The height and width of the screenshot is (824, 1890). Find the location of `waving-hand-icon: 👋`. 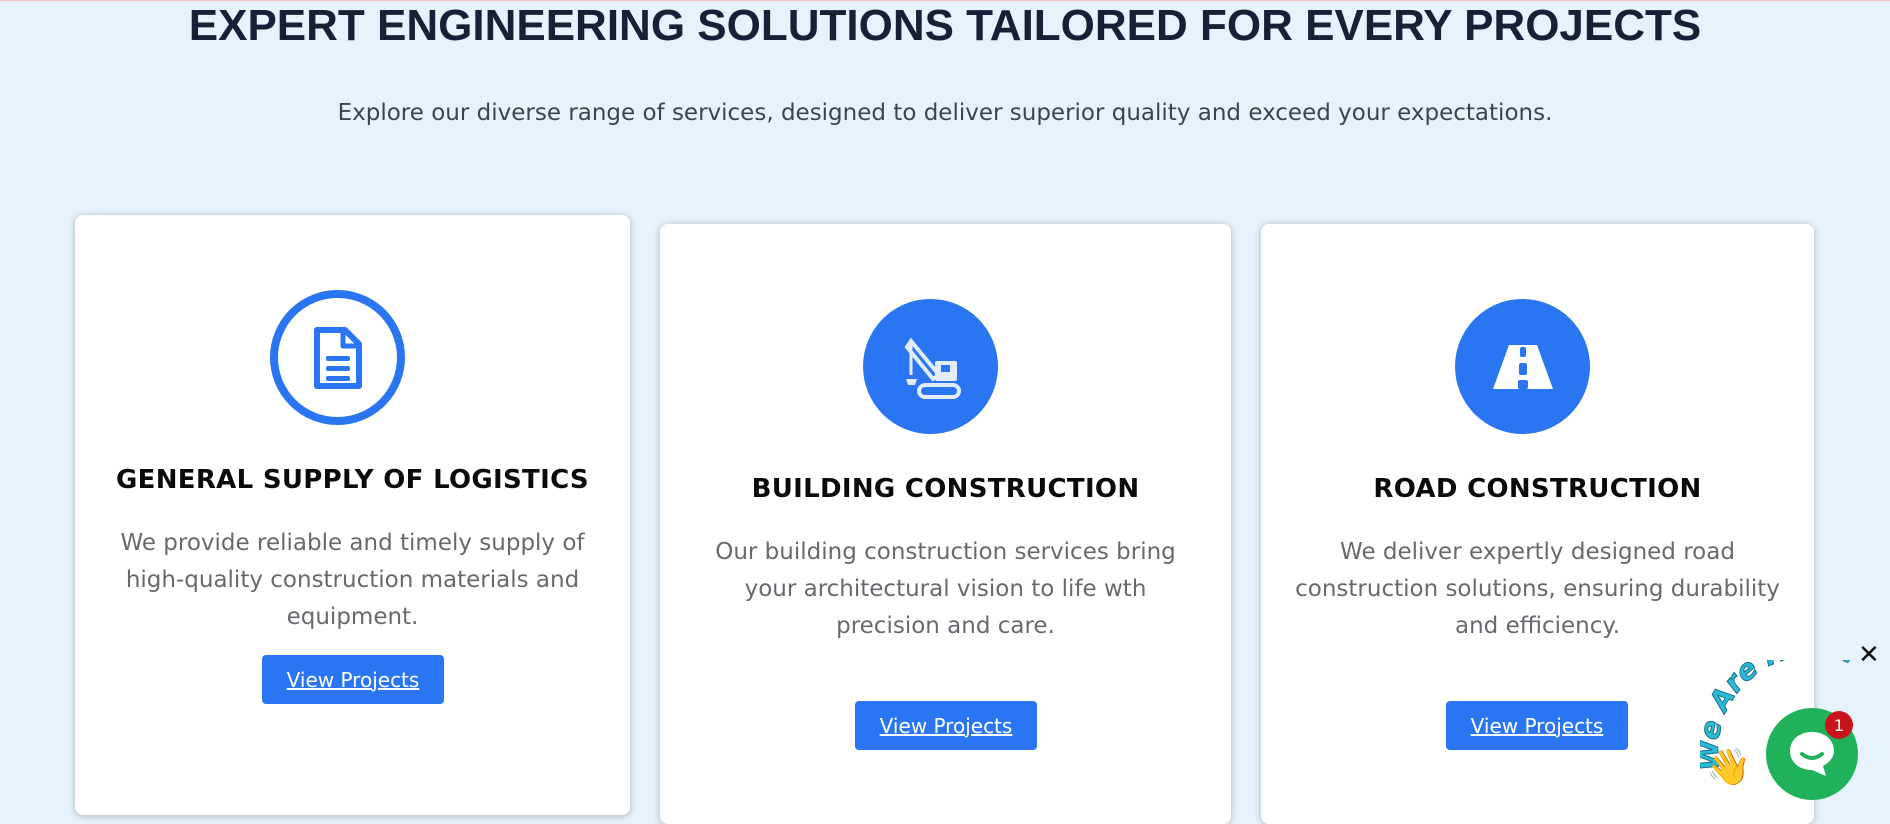

waving-hand-icon: 👋 is located at coordinates (1728, 767).